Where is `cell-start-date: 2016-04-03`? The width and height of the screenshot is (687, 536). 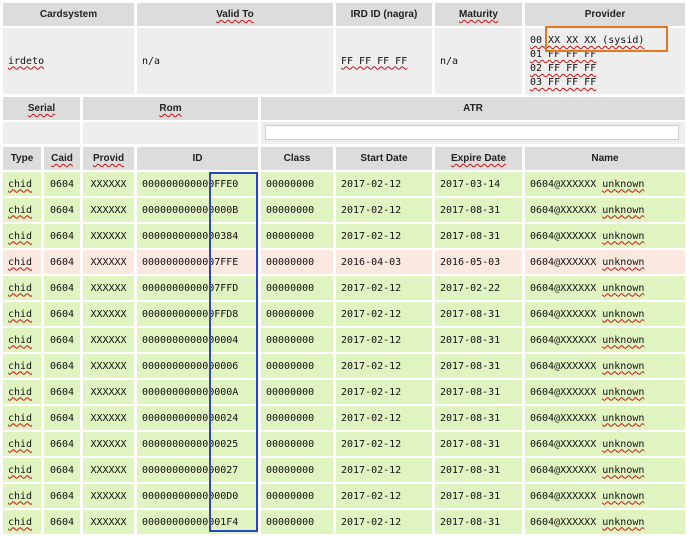 cell-start-date: 2016-04-03 is located at coordinates (384, 262).